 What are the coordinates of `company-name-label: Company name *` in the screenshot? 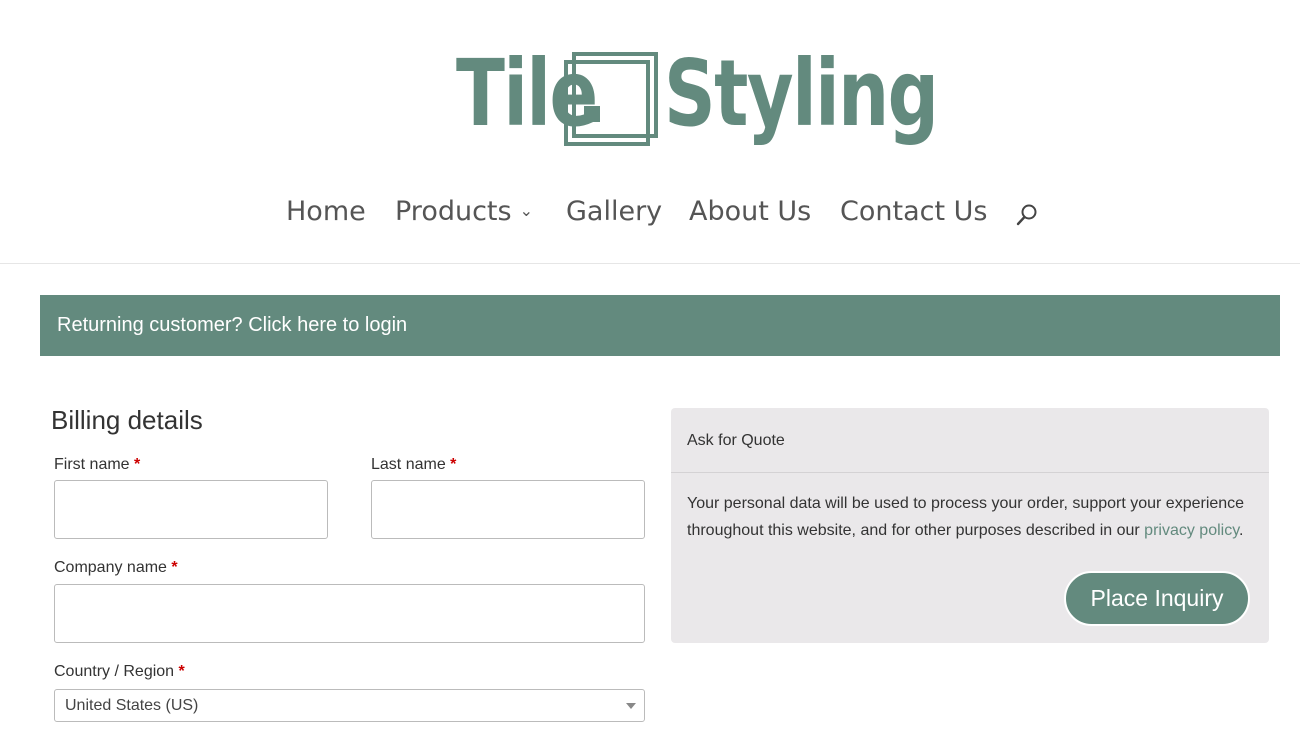 It's located at (116, 568).